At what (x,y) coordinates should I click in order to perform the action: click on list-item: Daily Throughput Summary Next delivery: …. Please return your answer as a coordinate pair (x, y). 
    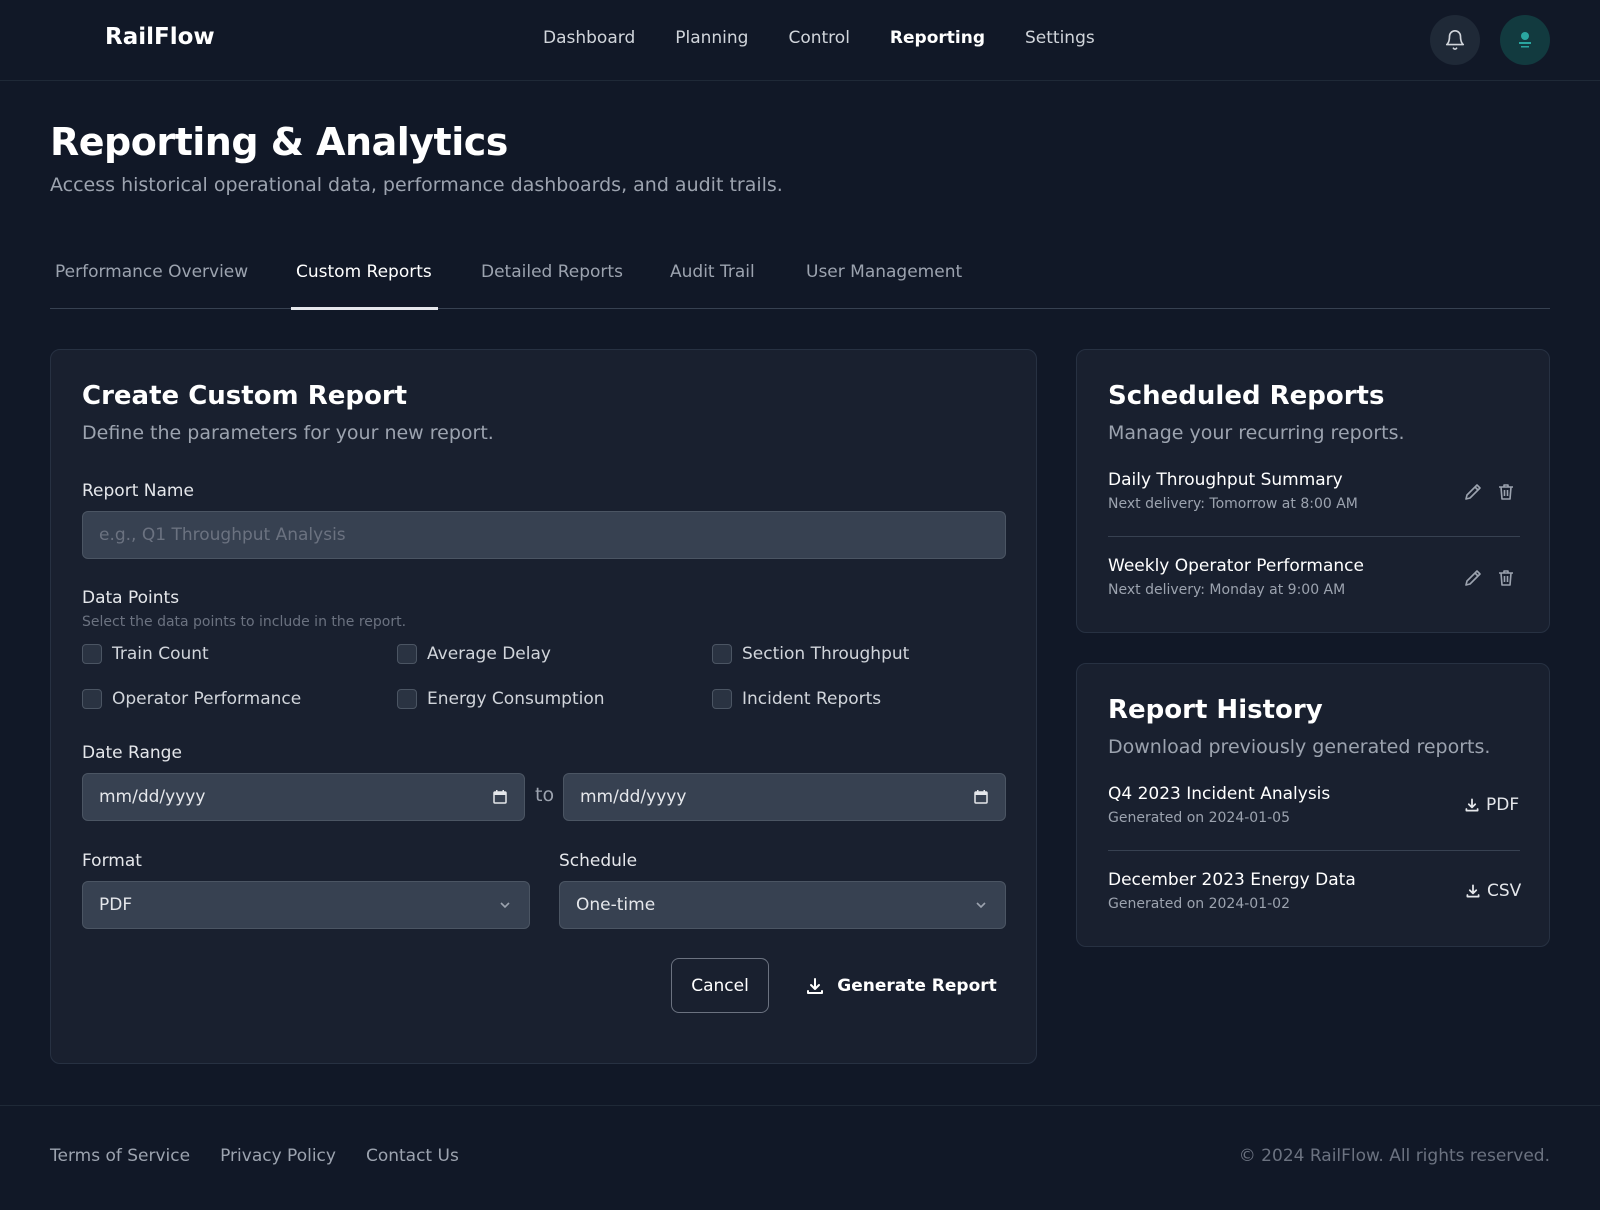
    Looking at the image, I should click on (1314, 491).